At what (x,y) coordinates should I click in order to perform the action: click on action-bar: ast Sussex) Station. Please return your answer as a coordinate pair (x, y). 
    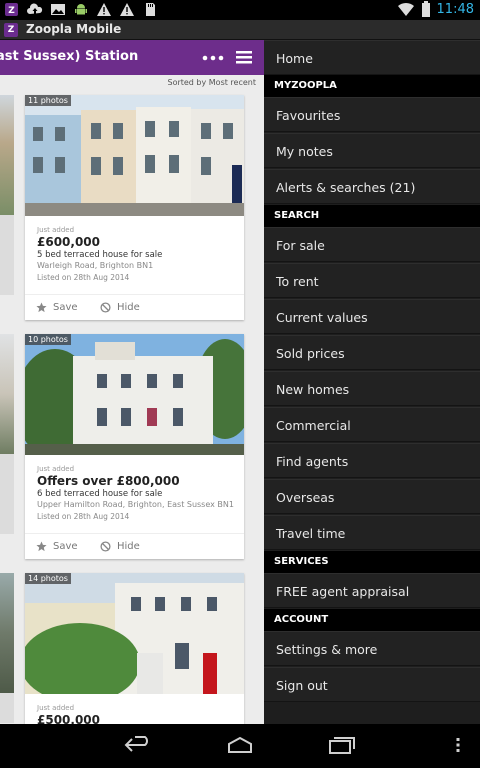
    Looking at the image, I should click on (132, 57).